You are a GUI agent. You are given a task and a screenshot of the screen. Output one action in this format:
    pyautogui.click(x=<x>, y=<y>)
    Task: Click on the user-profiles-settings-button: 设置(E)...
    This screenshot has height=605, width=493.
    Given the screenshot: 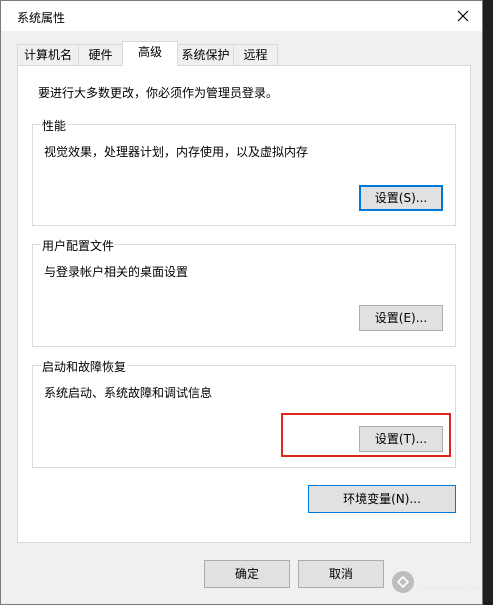 What is the action you would take?
    pyautogui.click(x=401, y=318)
    